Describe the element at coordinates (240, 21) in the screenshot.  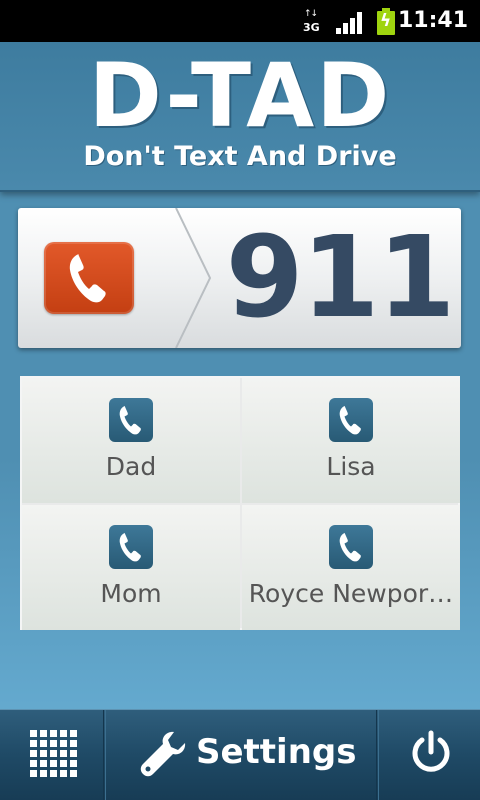
I see `status-bar: ↑↓ 3G ϟ 11:41` at that location.